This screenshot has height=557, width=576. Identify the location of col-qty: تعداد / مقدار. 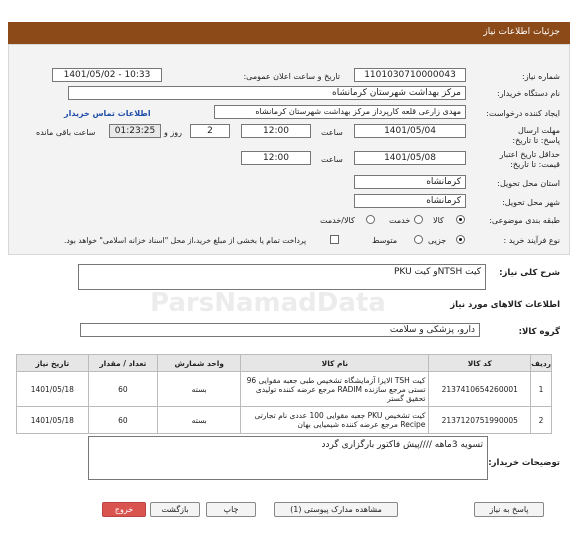
(123, 363).